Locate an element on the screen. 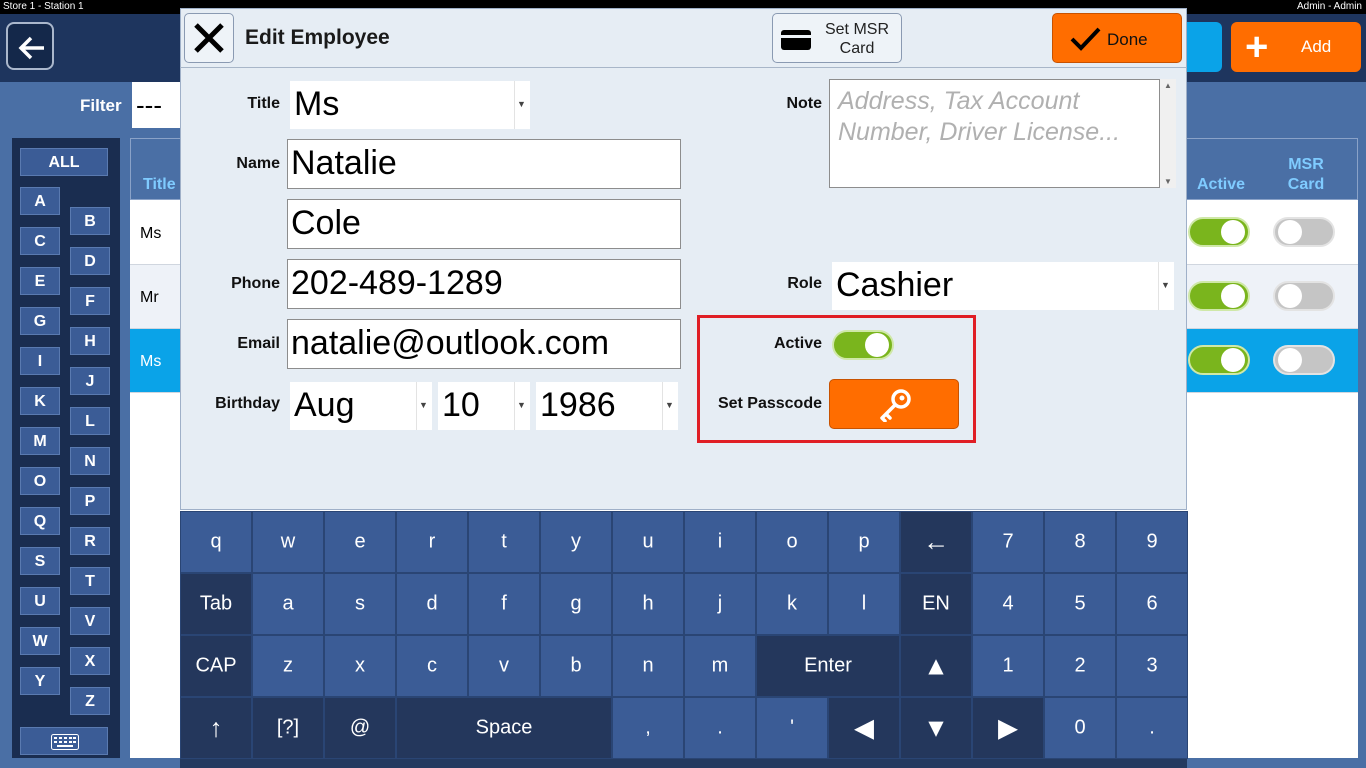  key-2: 2 is located at coordinates (1080, 666).